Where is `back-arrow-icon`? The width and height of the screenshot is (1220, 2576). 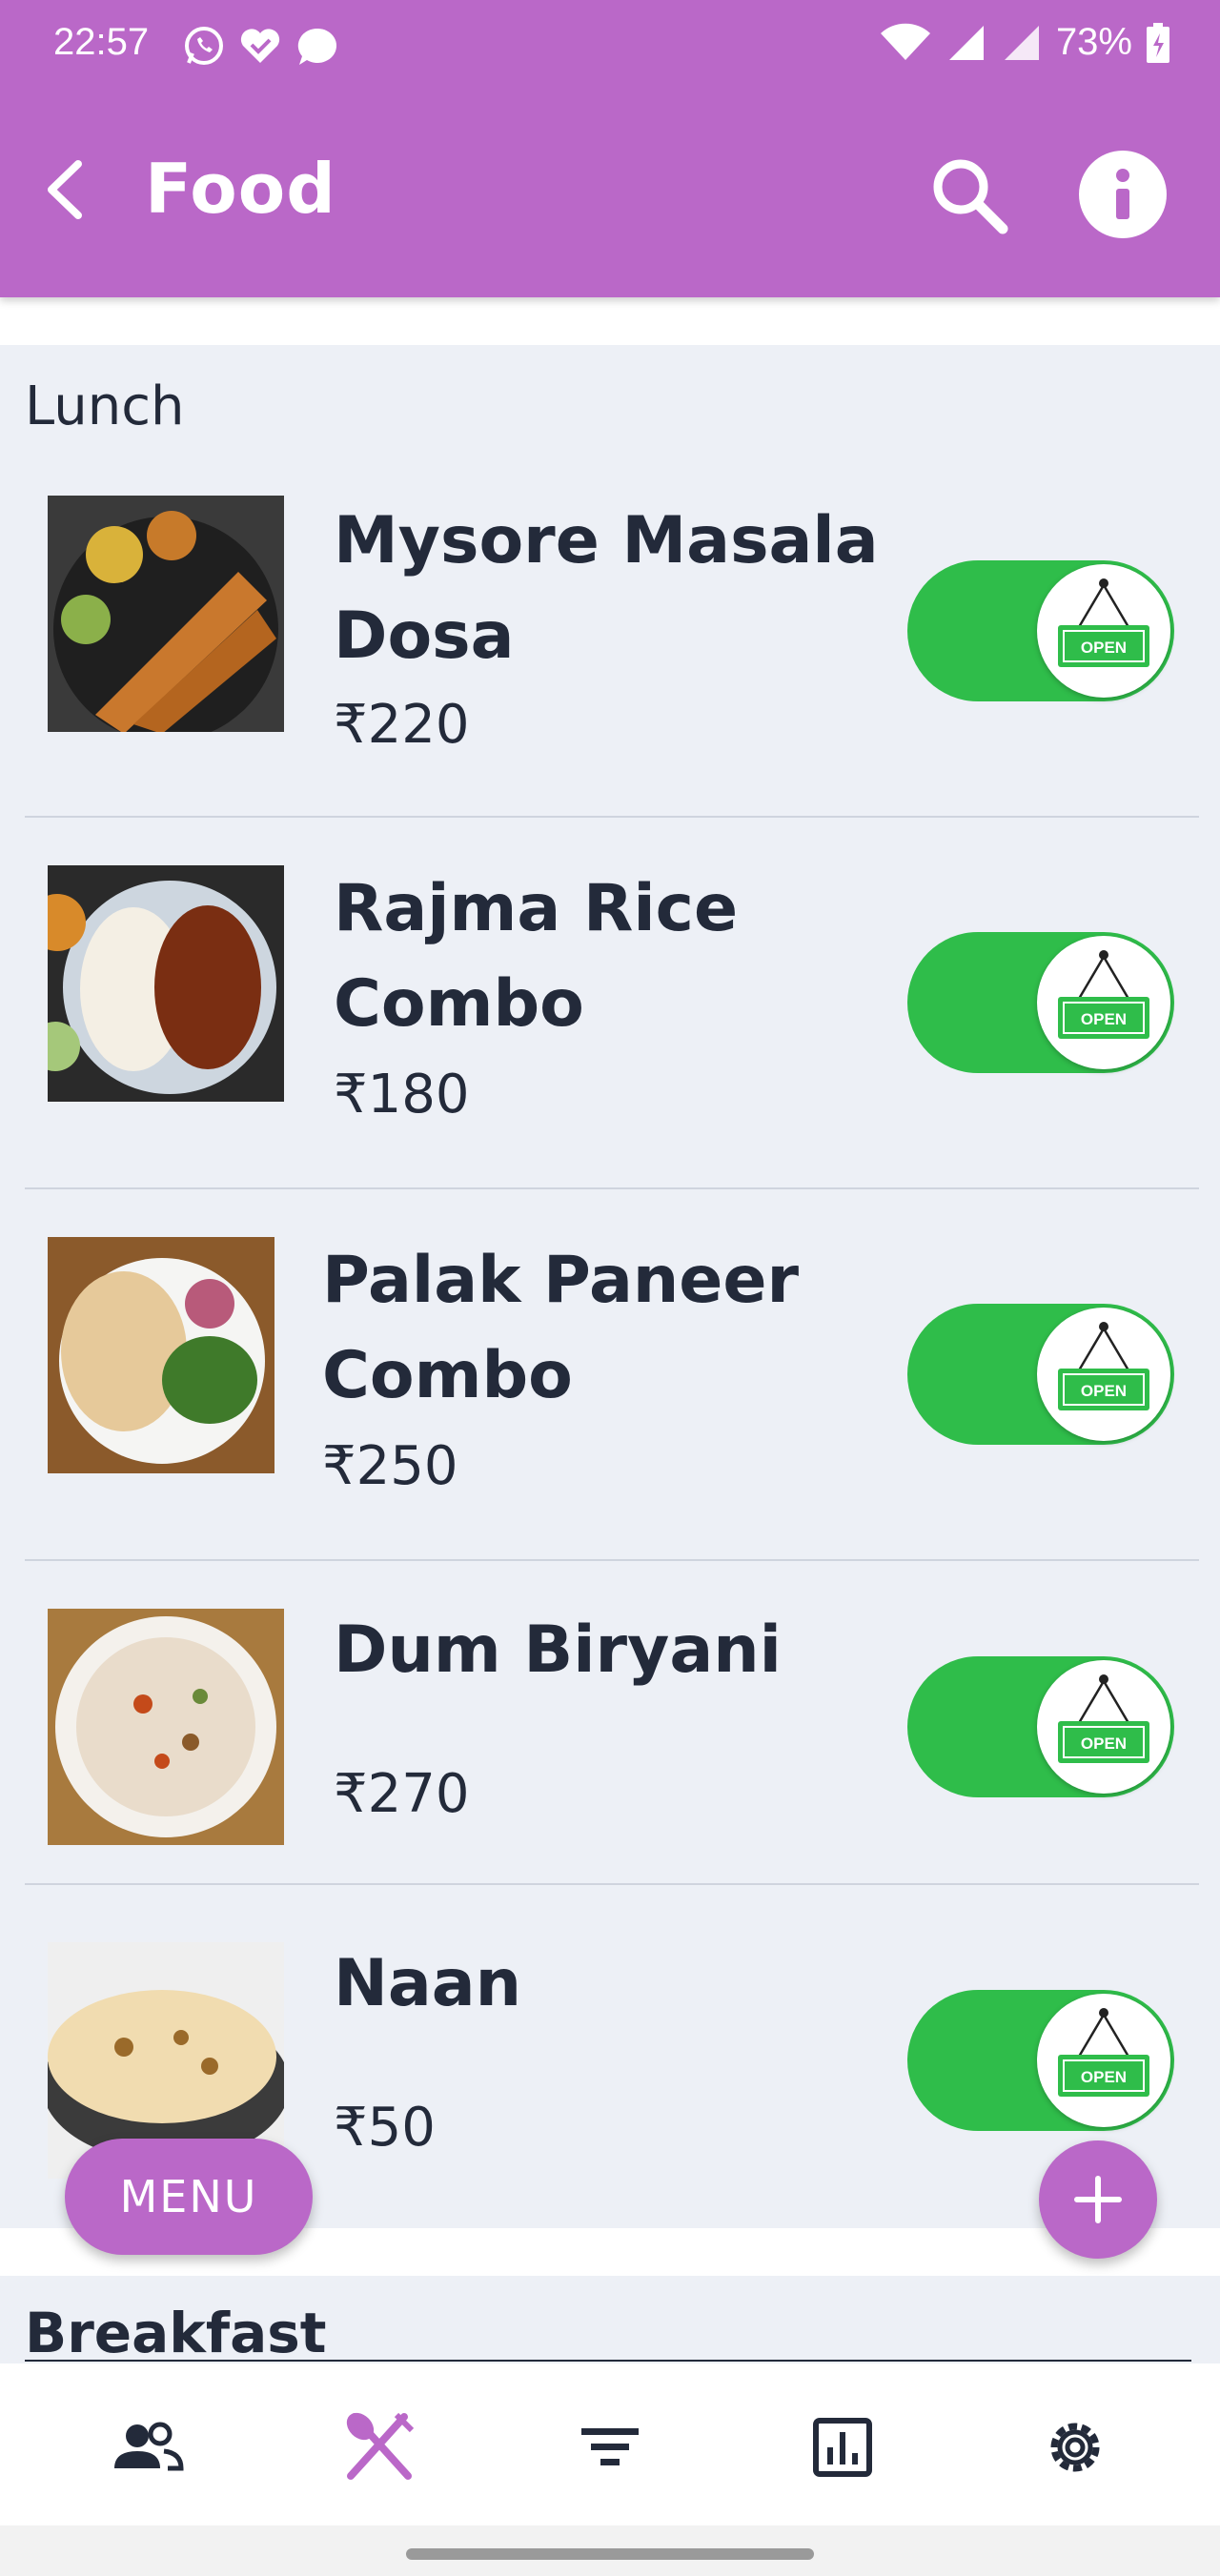
back-arrow-icon is located at coordinates (64, 189).